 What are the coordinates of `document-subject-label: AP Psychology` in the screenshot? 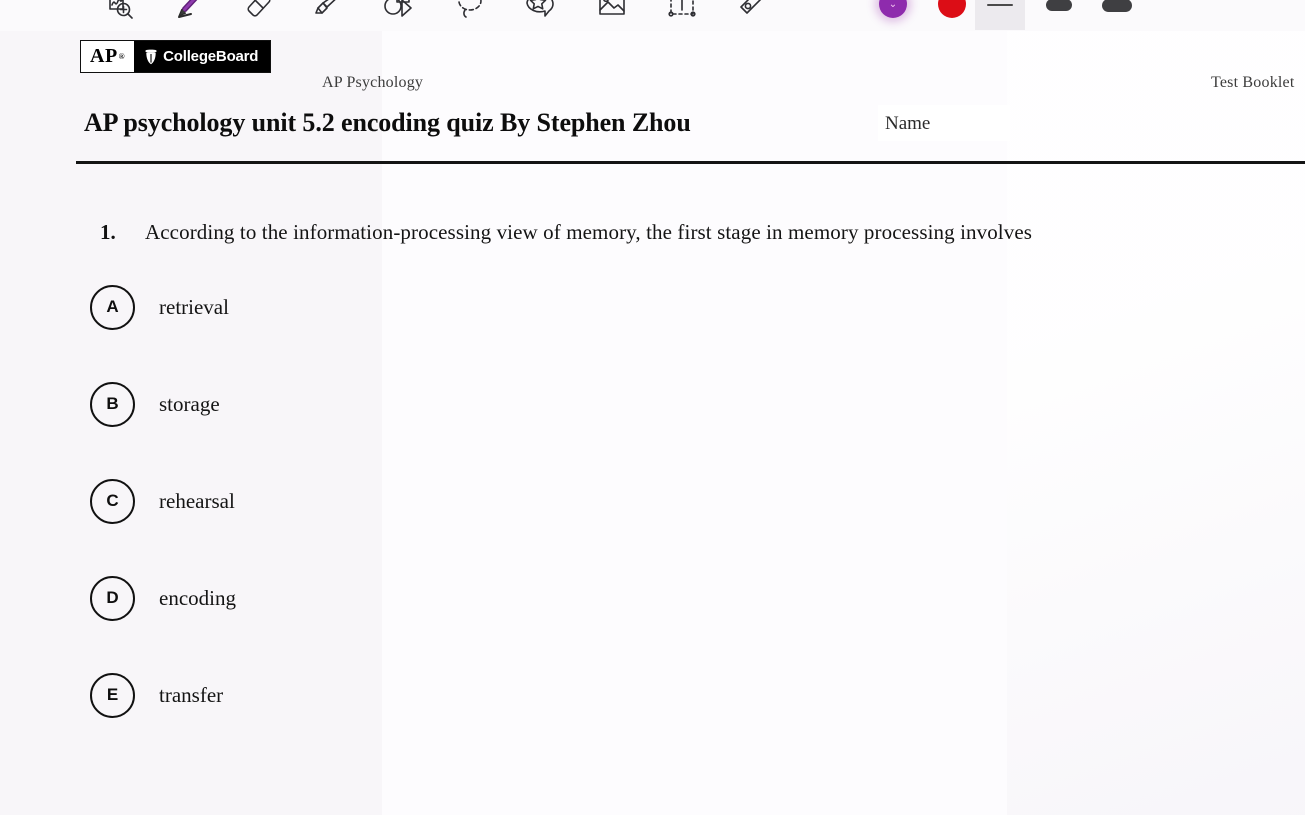 It's located at (373, 82).